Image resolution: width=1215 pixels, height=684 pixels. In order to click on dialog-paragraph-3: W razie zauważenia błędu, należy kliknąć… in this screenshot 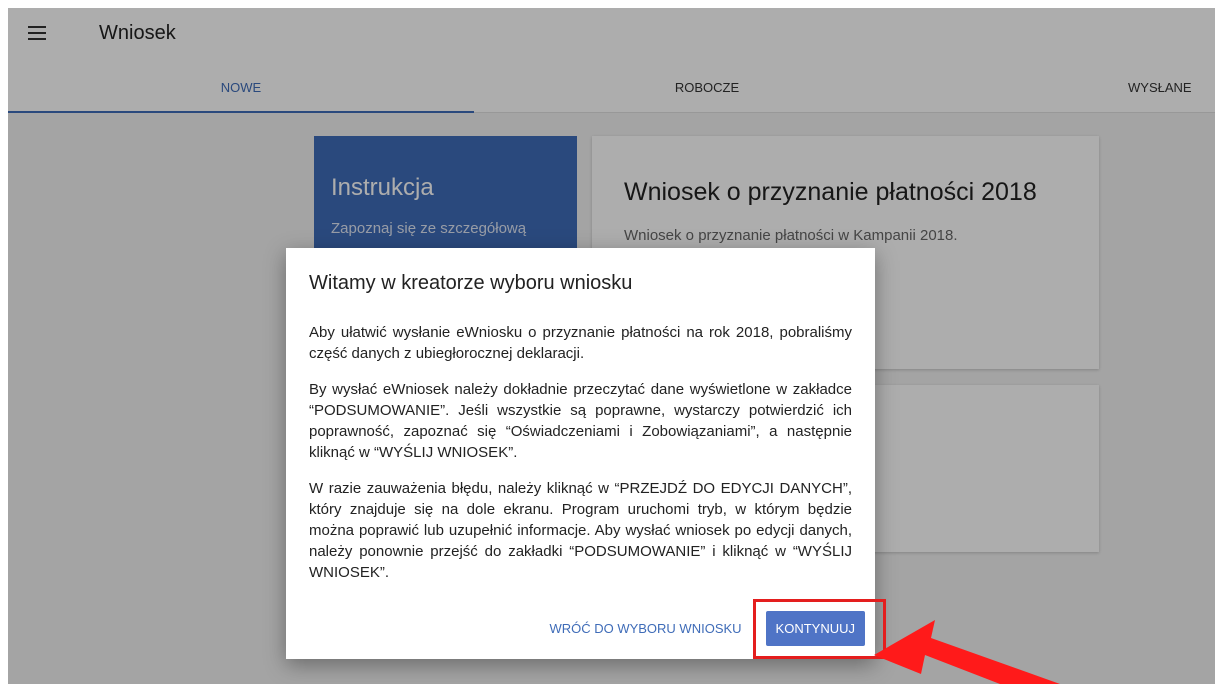, I will do `click(580, 530)`.